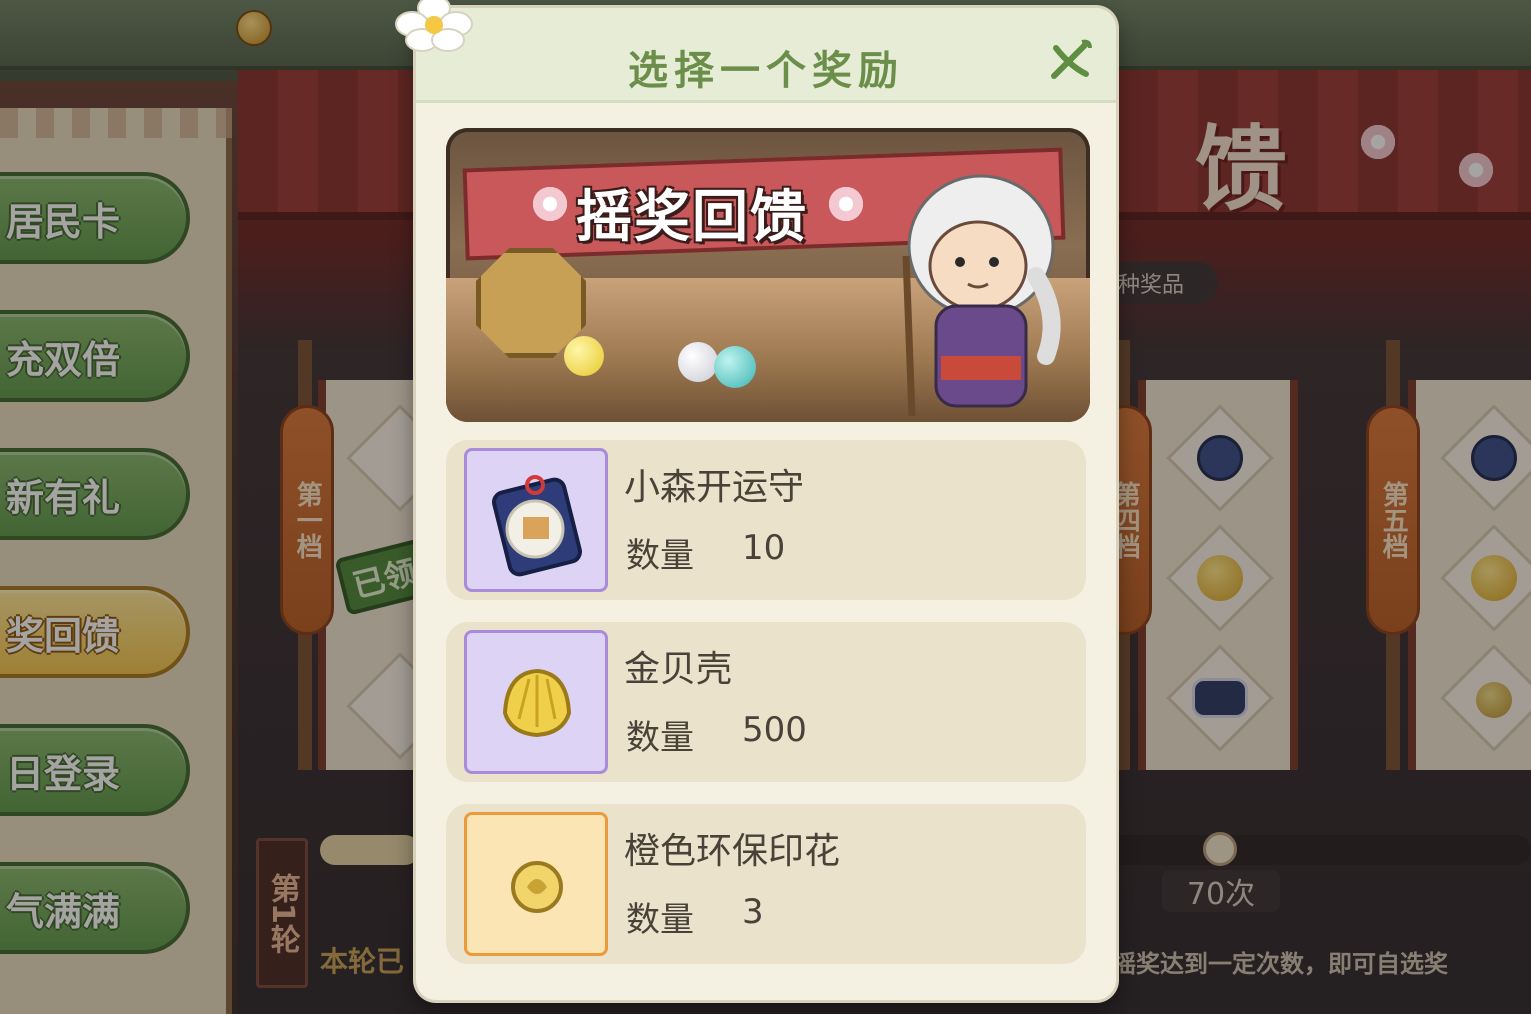 The image size is (1531, 1014). What do you see at coordinates (768, 275) in the screenshot?
I see `event-banner-image: 摇奖回馈` at bounding box center [768, 275].